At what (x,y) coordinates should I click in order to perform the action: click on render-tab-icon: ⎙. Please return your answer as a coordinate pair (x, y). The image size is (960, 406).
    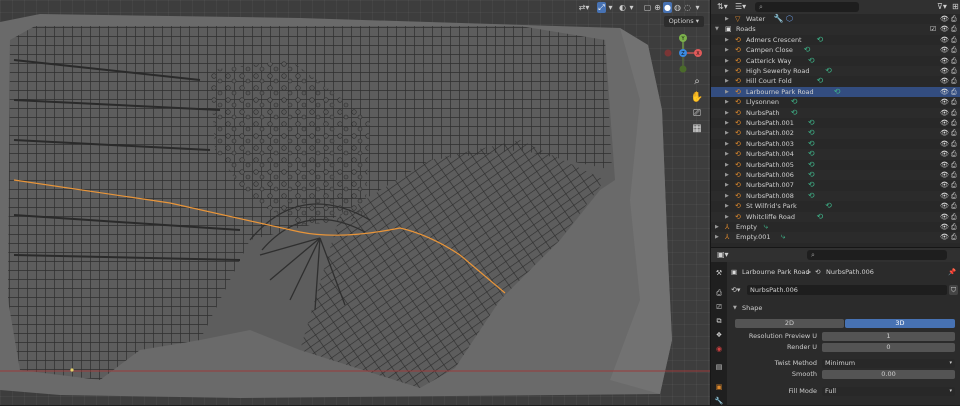
    Looking at the image, I should click on (719, 293).